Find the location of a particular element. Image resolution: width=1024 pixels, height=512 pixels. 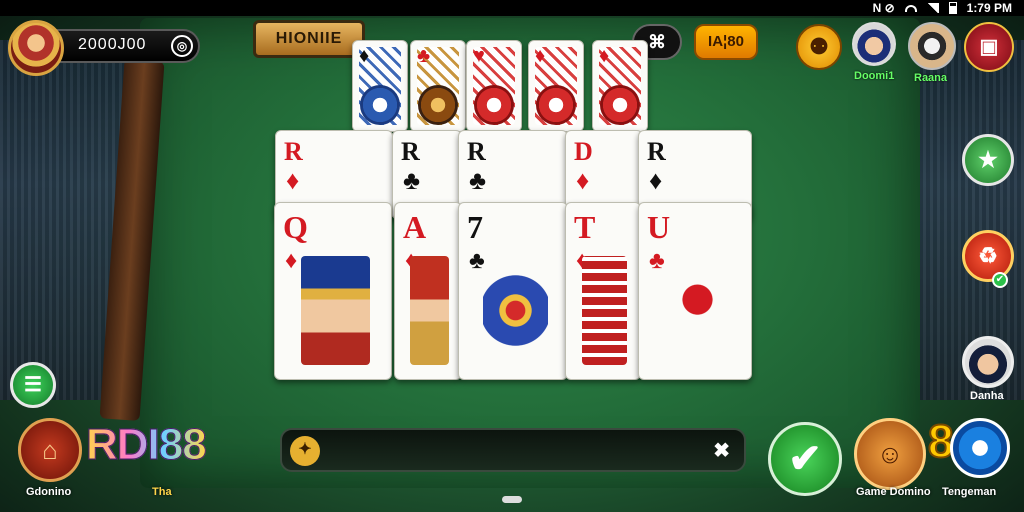

table-card: Q ♦ is located at coordinates (333, 291).